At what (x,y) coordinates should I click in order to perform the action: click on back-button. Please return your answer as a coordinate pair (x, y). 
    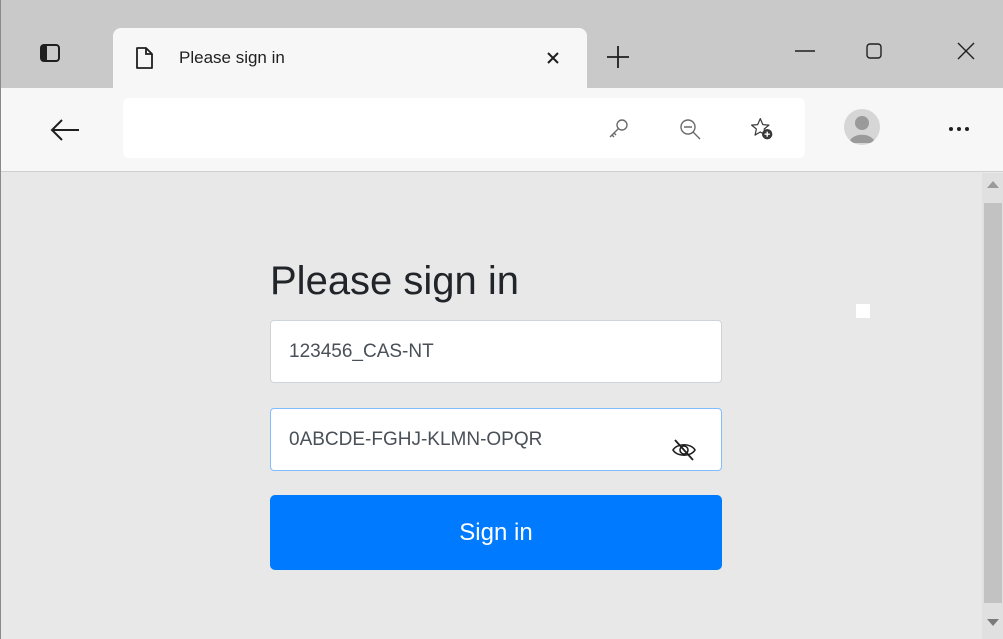
    Looking at the image, I should click on (65, 130).